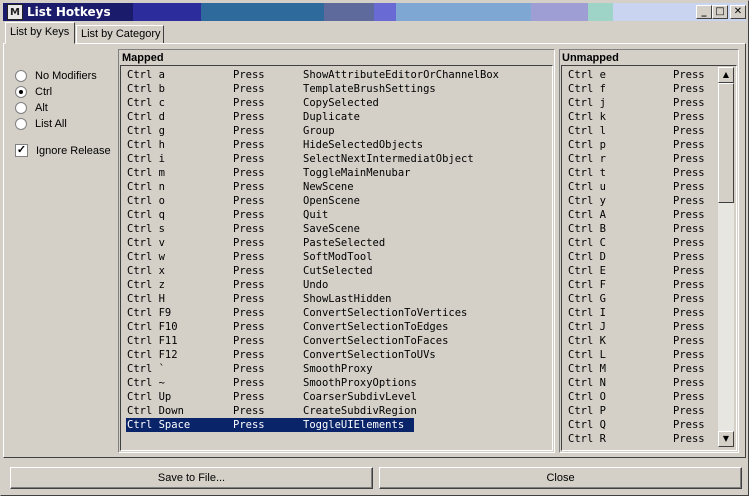  I want to click on row-key: Ctrl G, so click(587, 299).